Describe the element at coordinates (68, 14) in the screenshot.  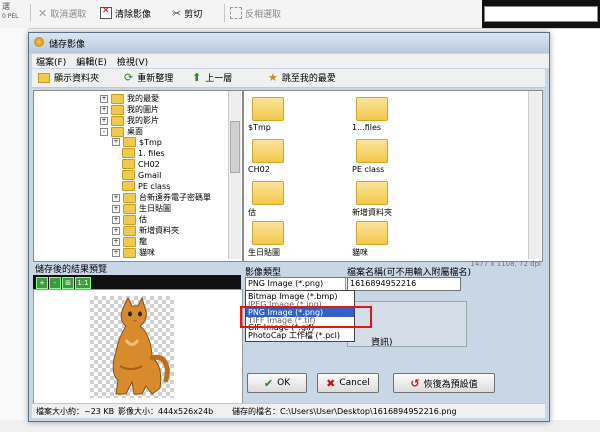
I see `deselect-label: 取消選取` at that location.